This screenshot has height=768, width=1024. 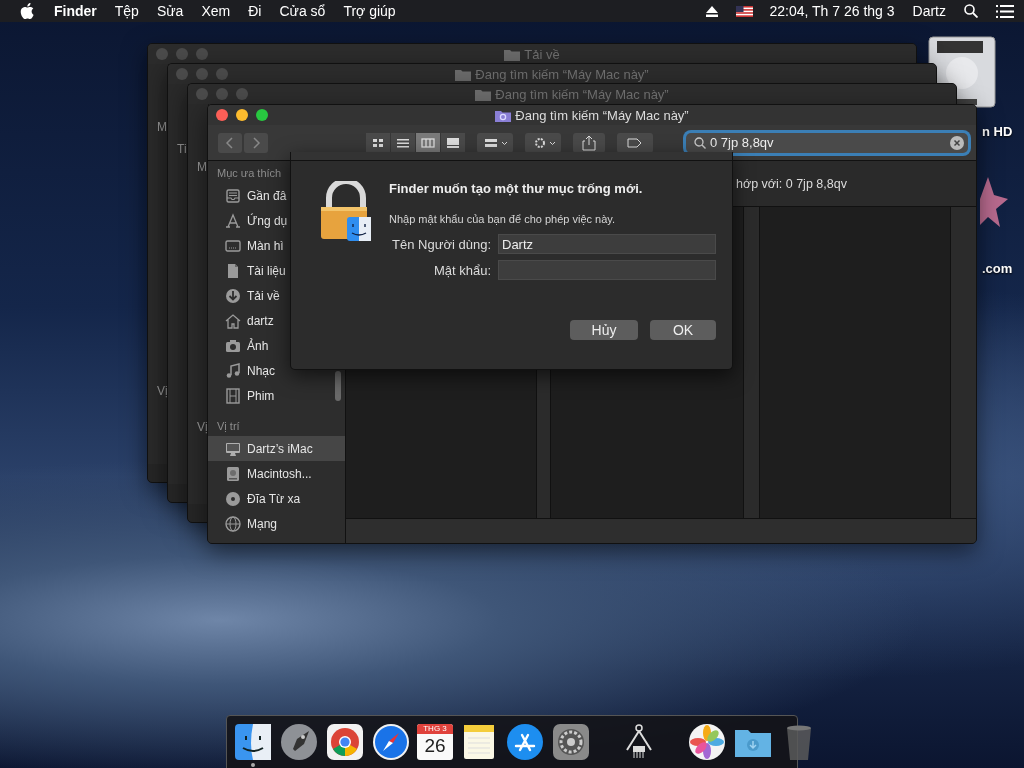 I want to click on camera-icon, so click(x=233, y=345).